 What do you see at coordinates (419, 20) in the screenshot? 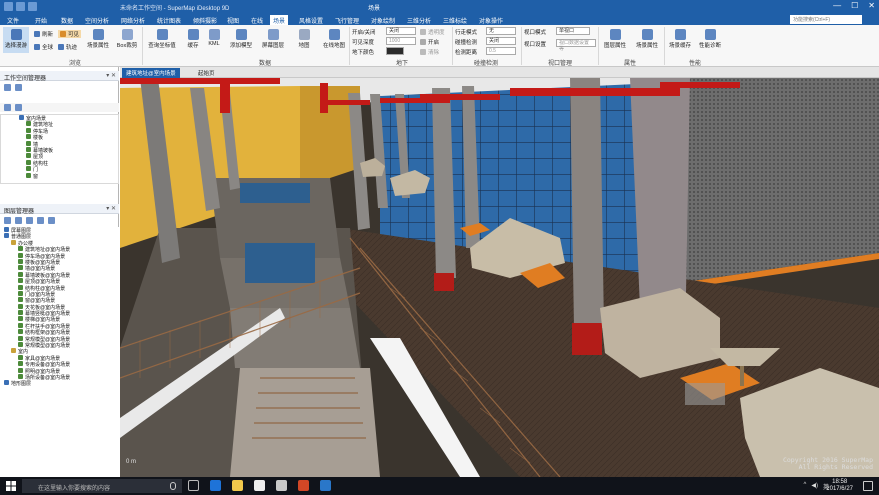
I see `tab-3d-analysis: 三维分析` at bounding box center [419, 20].